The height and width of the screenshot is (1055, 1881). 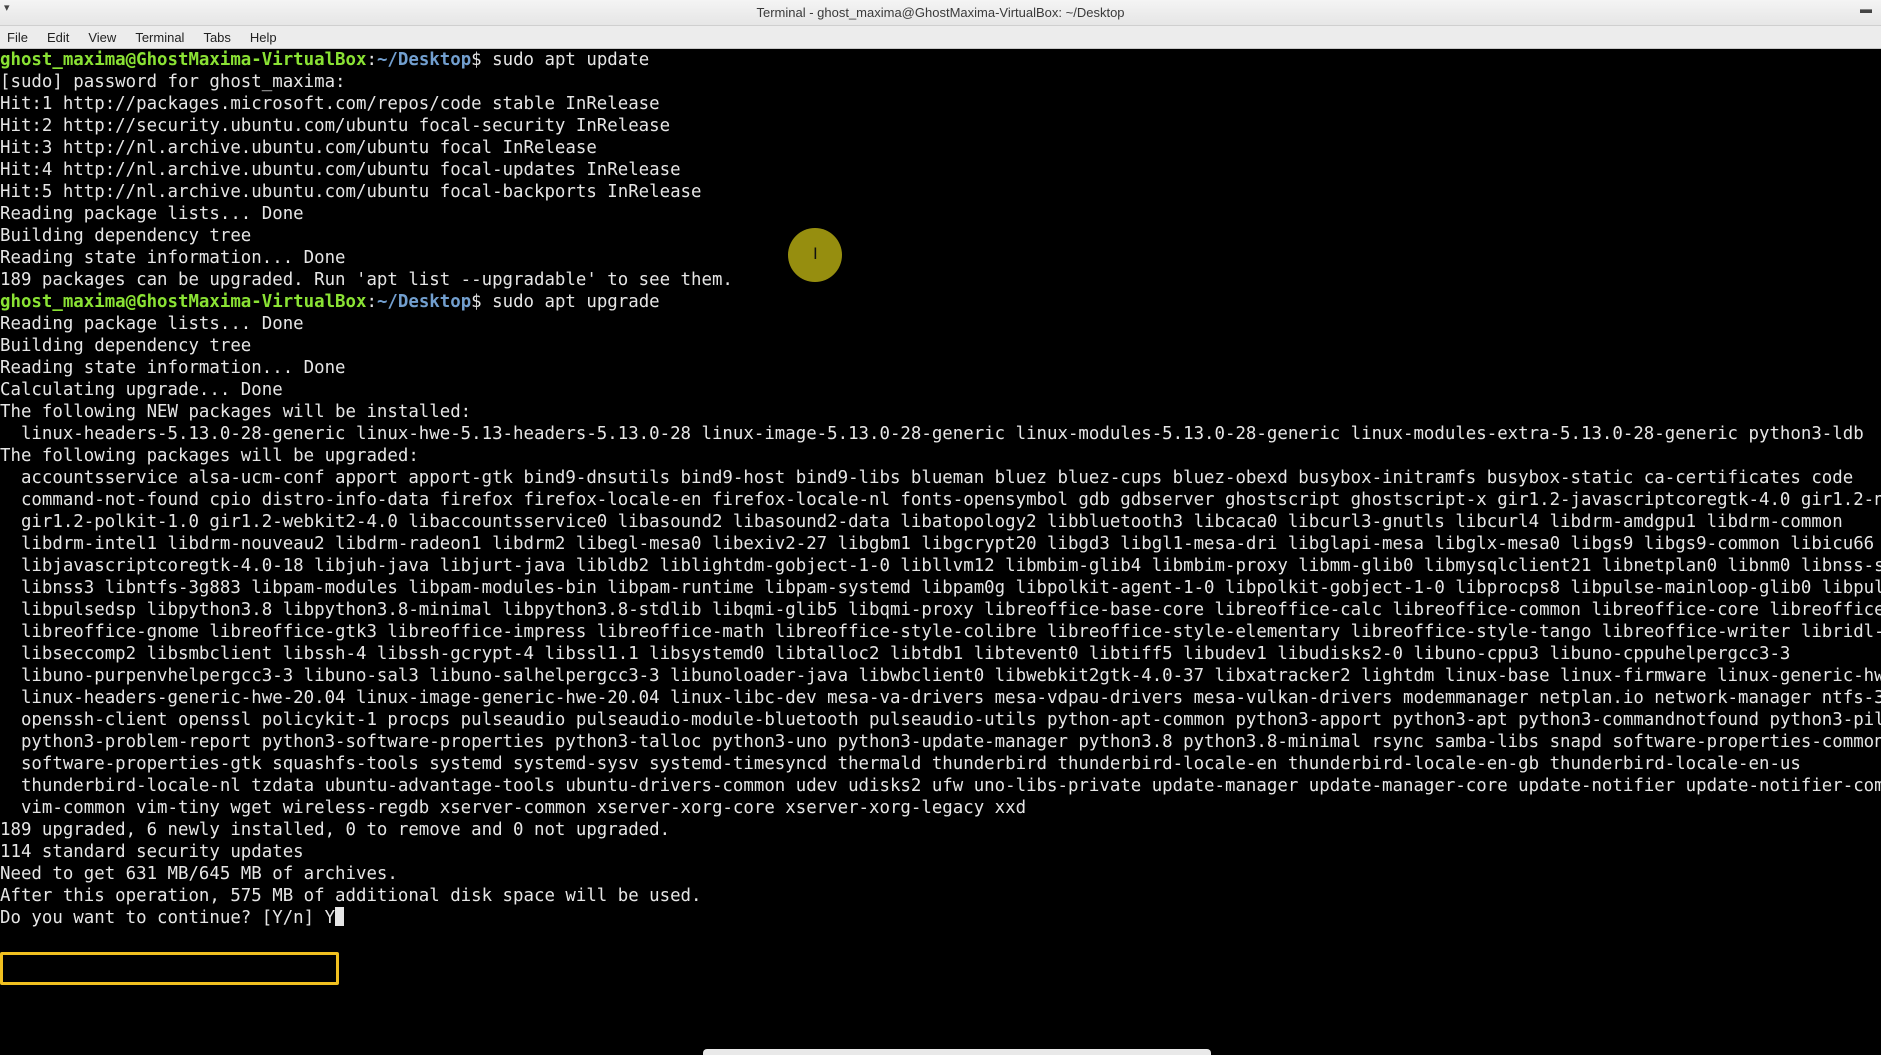 I want to click on menu-edit: Edit, so click(x=54, y=37).